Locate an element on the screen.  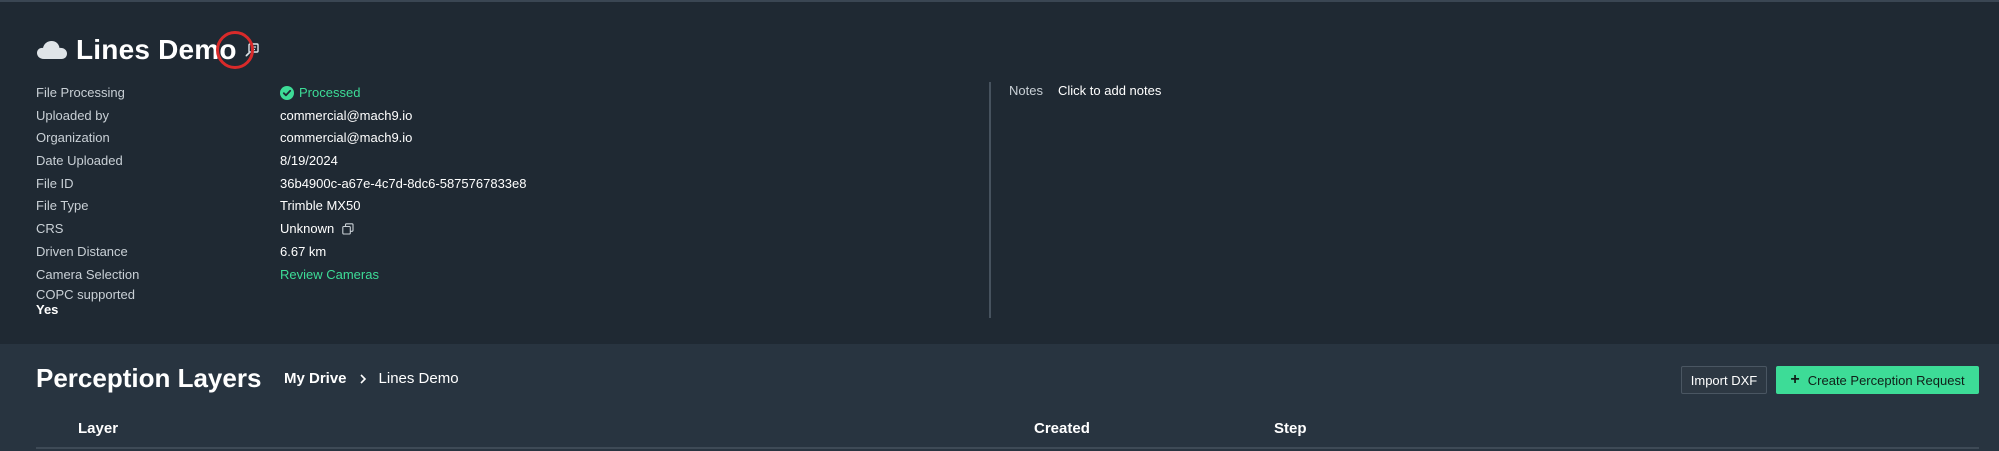
detail-label: CRS is located at coordinates (50, 229).